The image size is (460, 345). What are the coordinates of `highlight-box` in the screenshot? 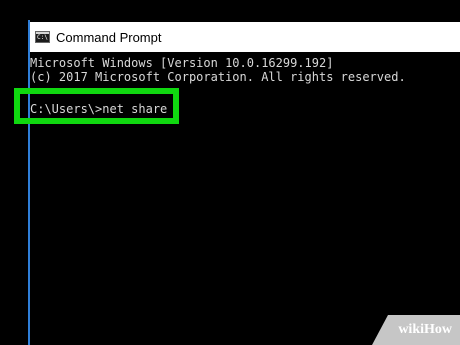 It's located at (96, 106).